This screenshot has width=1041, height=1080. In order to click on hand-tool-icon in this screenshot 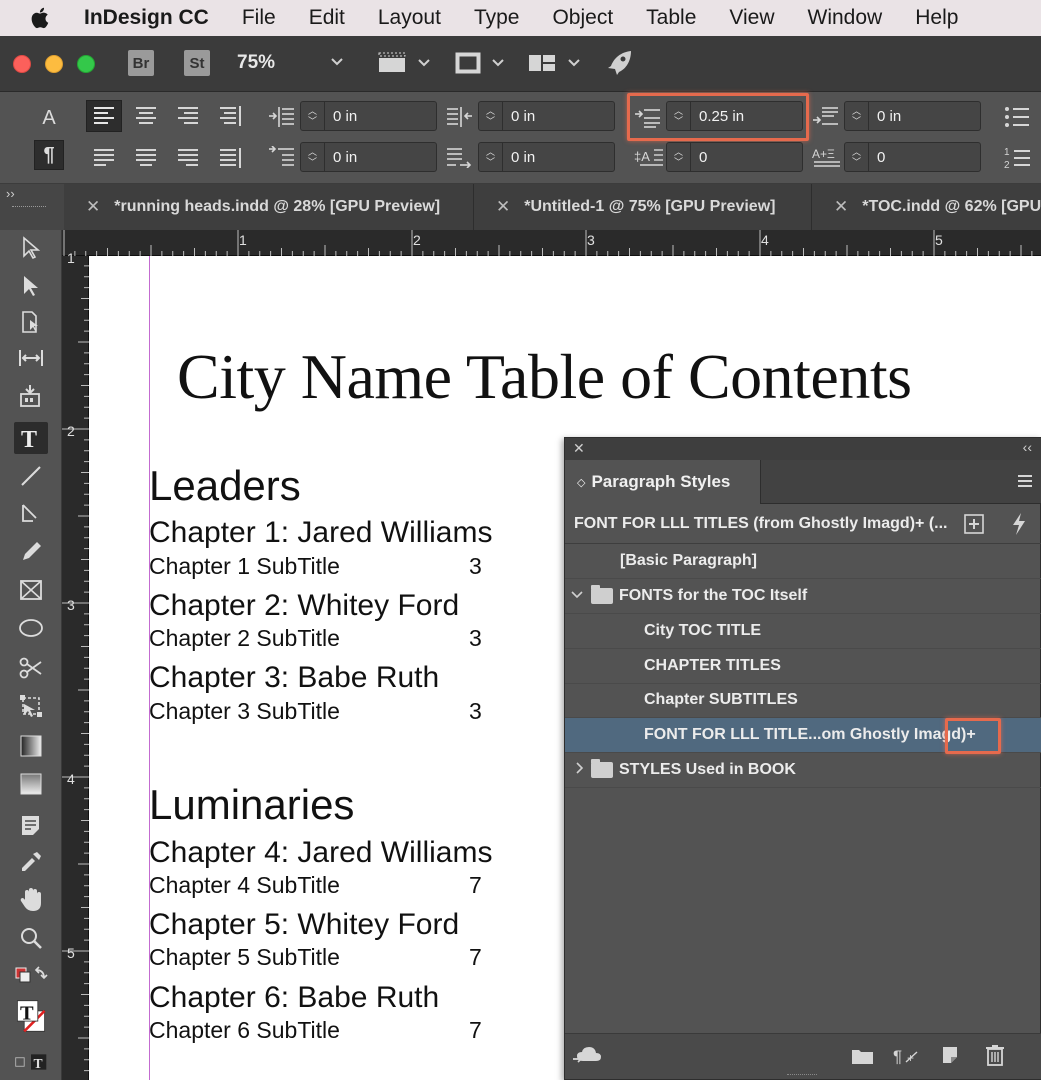, I will do `click(31, 900)`.